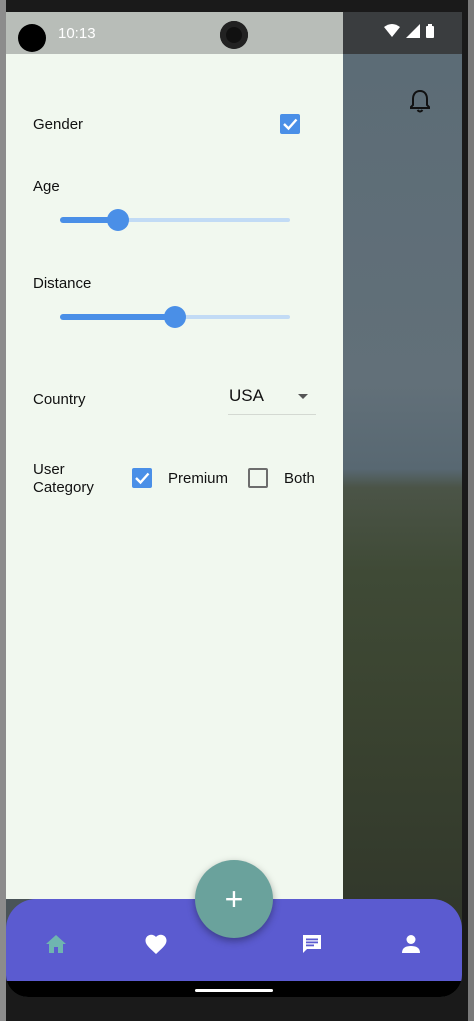 This screenshot has height=1021, width=474. I want to click on nav-home, so click(56, 944).